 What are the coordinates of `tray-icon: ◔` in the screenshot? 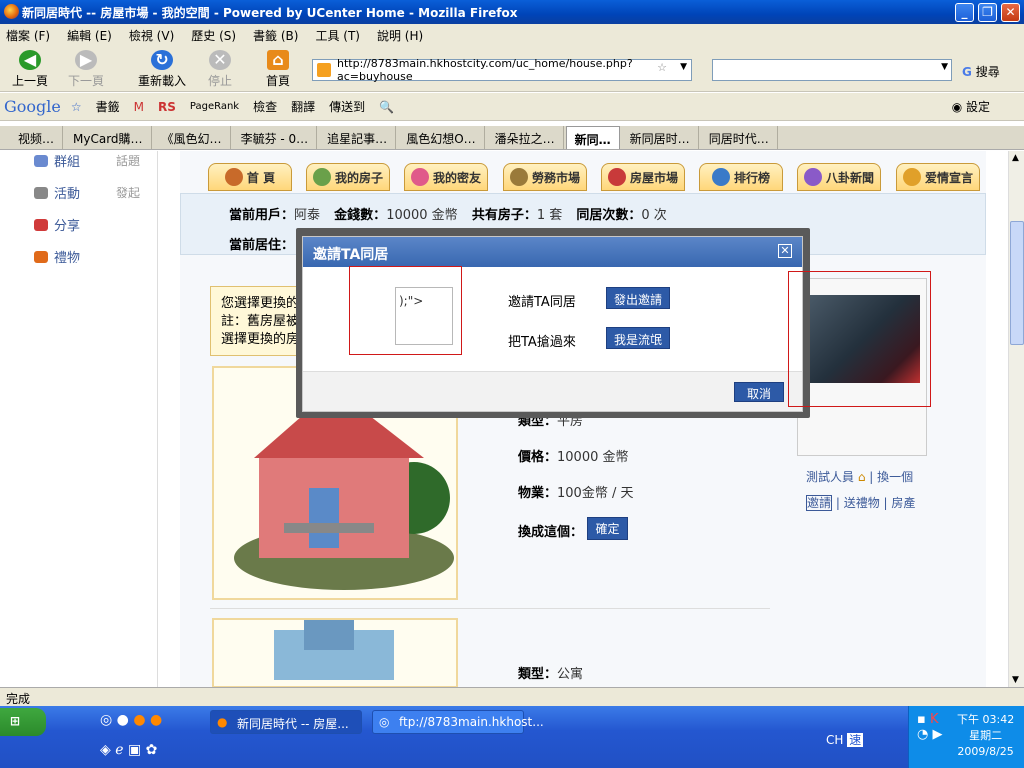 It's located at (922, 734).